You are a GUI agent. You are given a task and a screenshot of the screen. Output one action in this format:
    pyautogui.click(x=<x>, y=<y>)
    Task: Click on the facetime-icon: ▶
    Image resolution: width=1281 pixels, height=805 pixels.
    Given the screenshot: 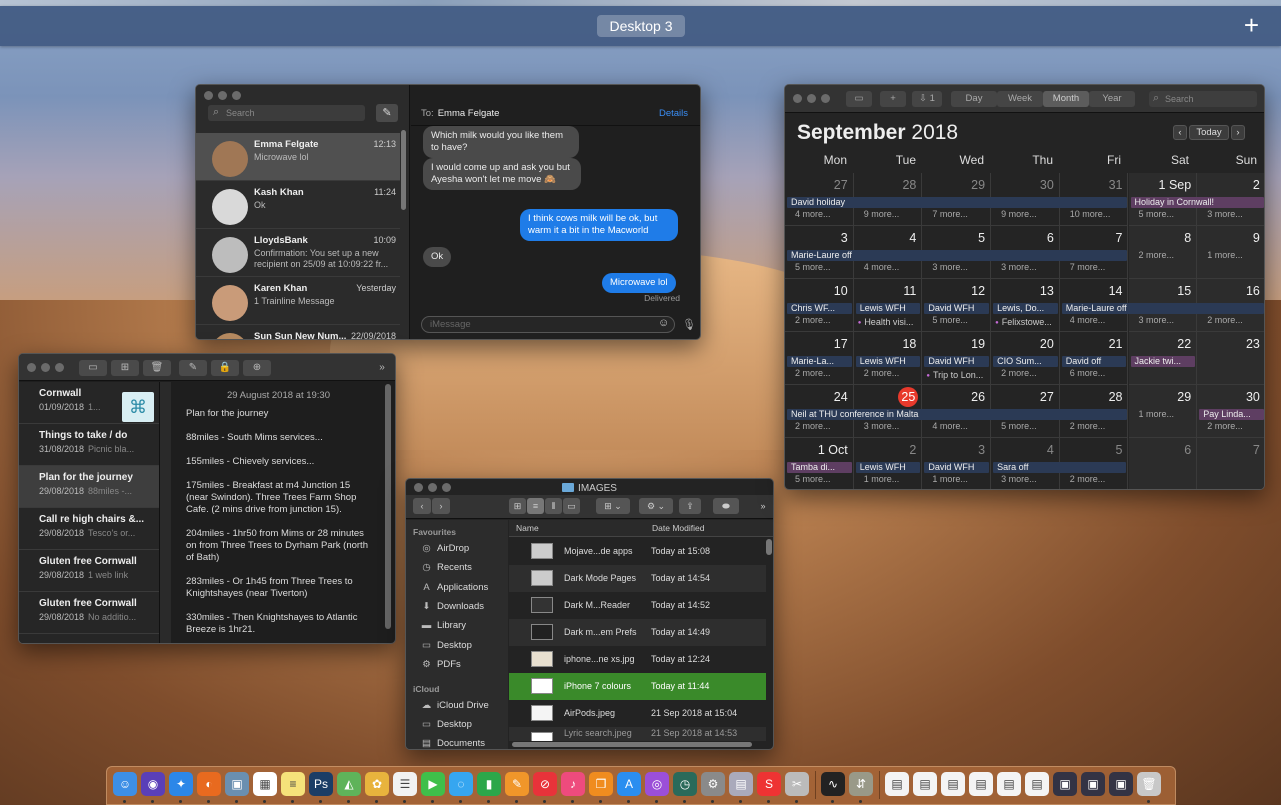 What is the action you would take?
    pyautogui.click(x=433, y=784)
    